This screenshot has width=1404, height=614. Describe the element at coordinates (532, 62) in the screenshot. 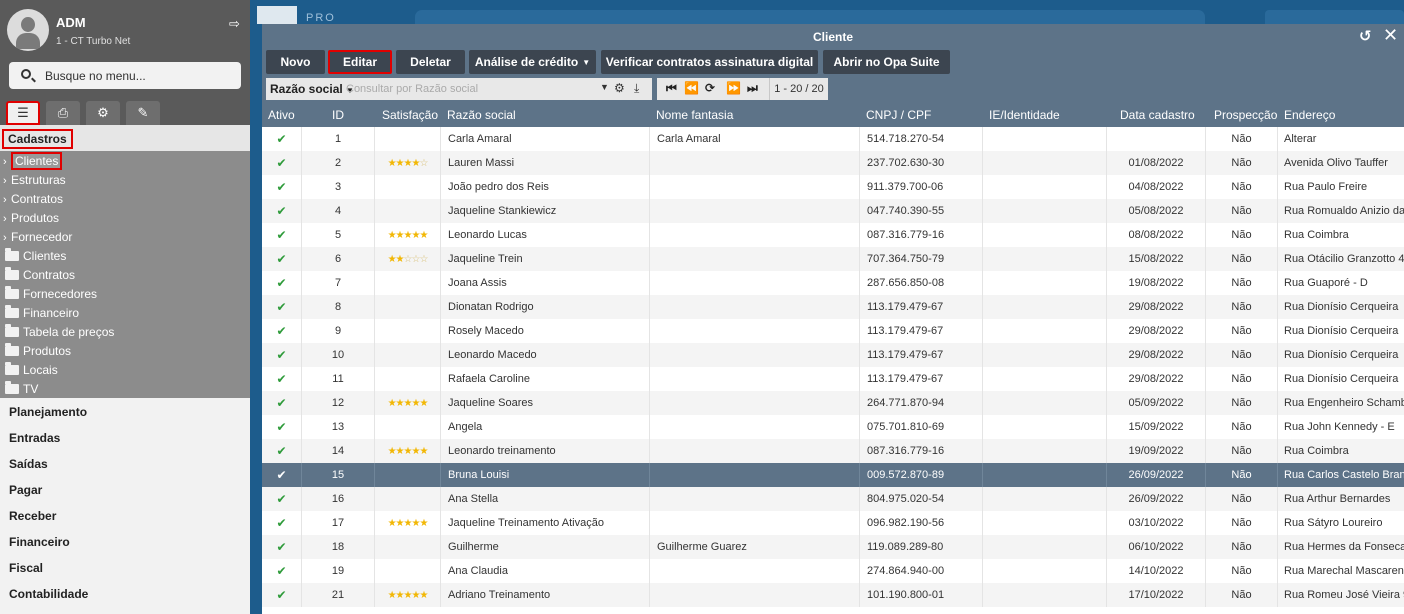

I see `analise-credito-button: Análise de crédito ▼` at that location.